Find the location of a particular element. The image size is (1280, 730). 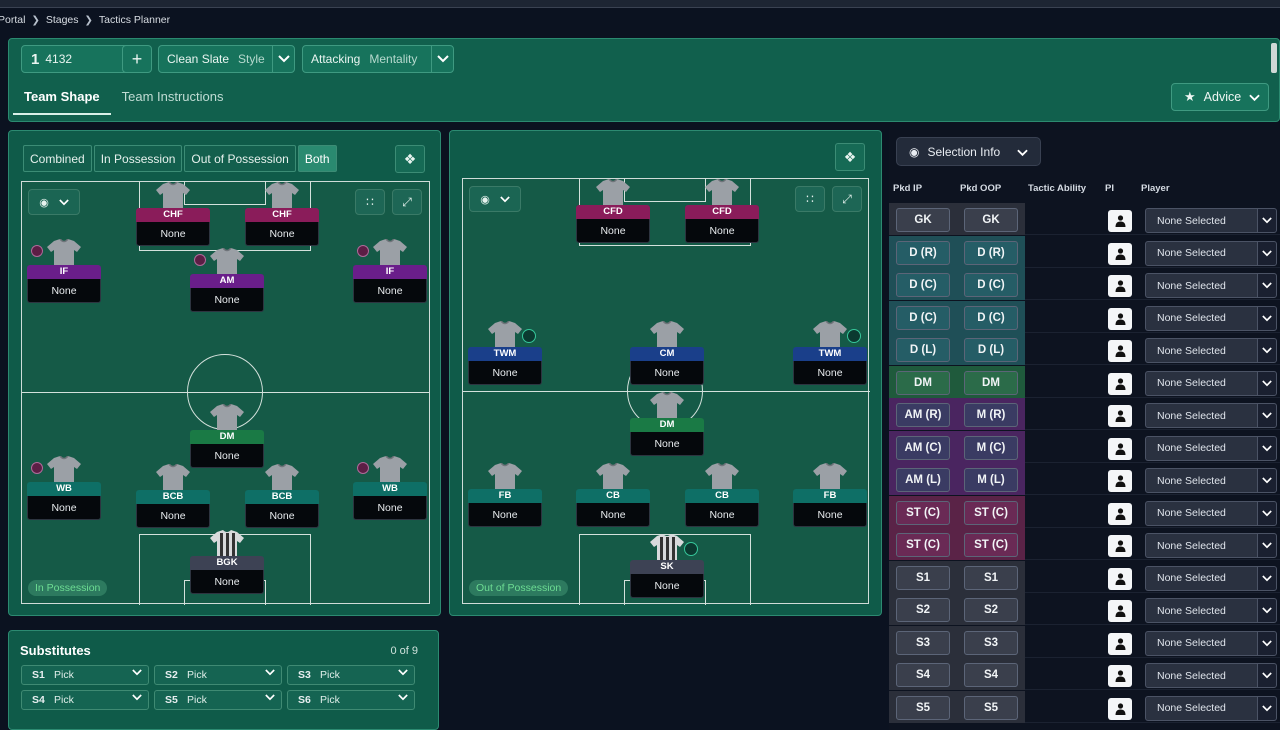

scrollbar-handle is located at coordinates (1274, 58).